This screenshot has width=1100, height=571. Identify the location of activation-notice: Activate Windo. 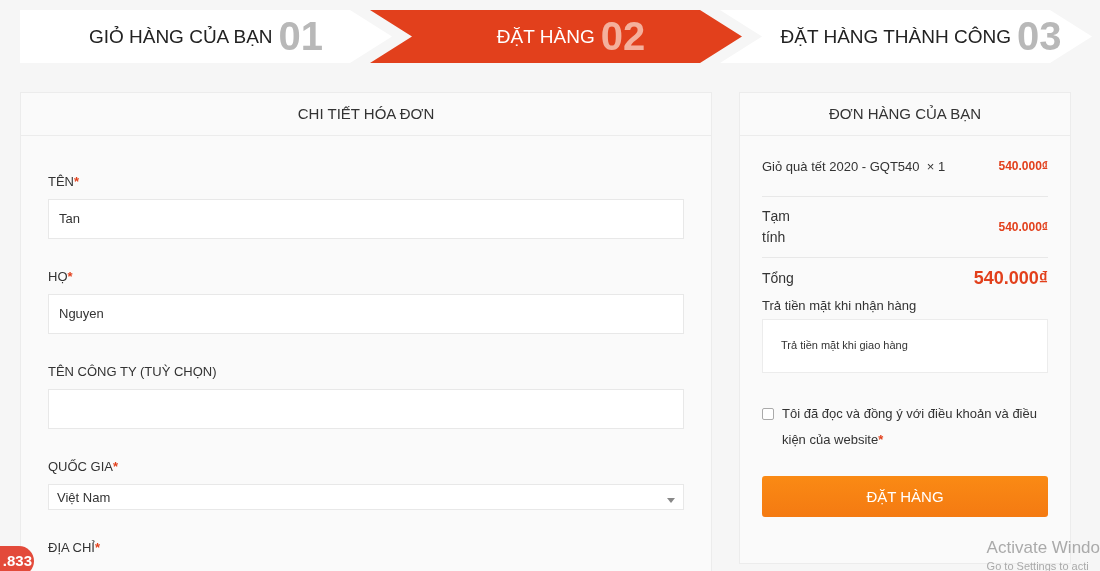
(1043, 548).